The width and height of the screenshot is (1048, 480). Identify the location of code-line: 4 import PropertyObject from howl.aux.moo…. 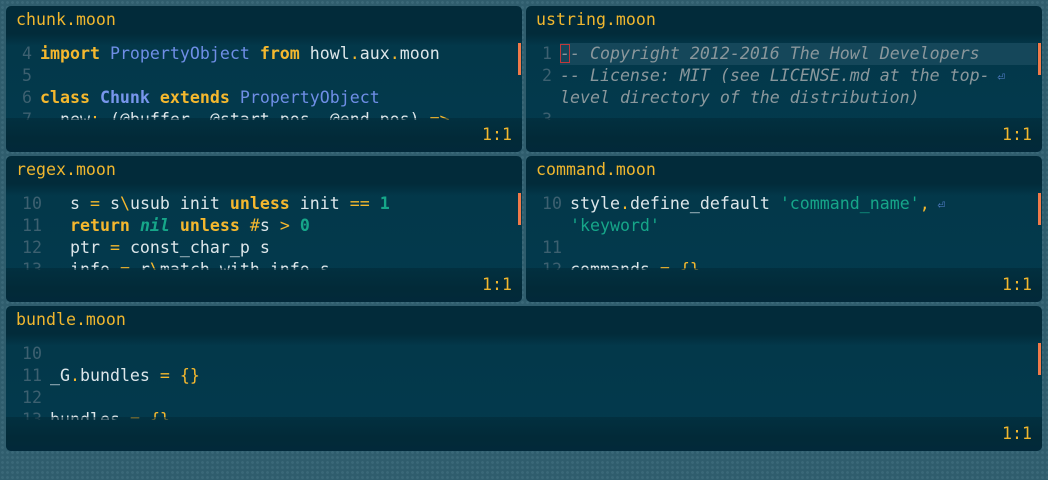
(264, 54).